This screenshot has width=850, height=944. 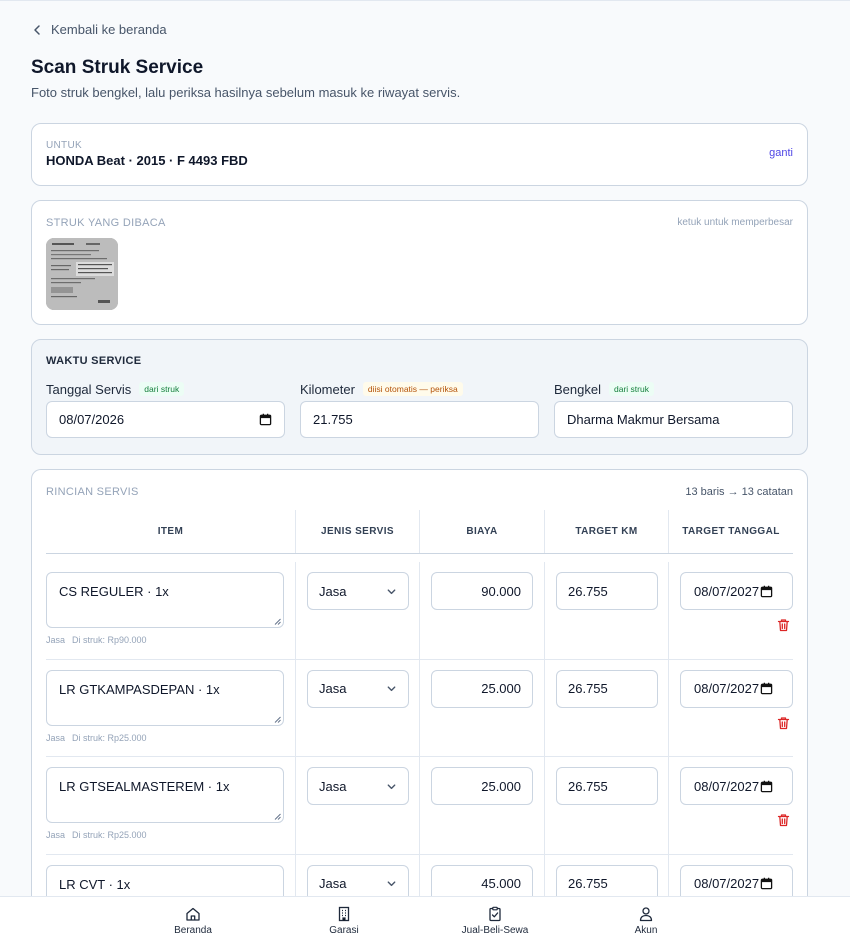 I want to click on column-header-target-date: TARGET TANGGAL, so click(x=731, y=531).